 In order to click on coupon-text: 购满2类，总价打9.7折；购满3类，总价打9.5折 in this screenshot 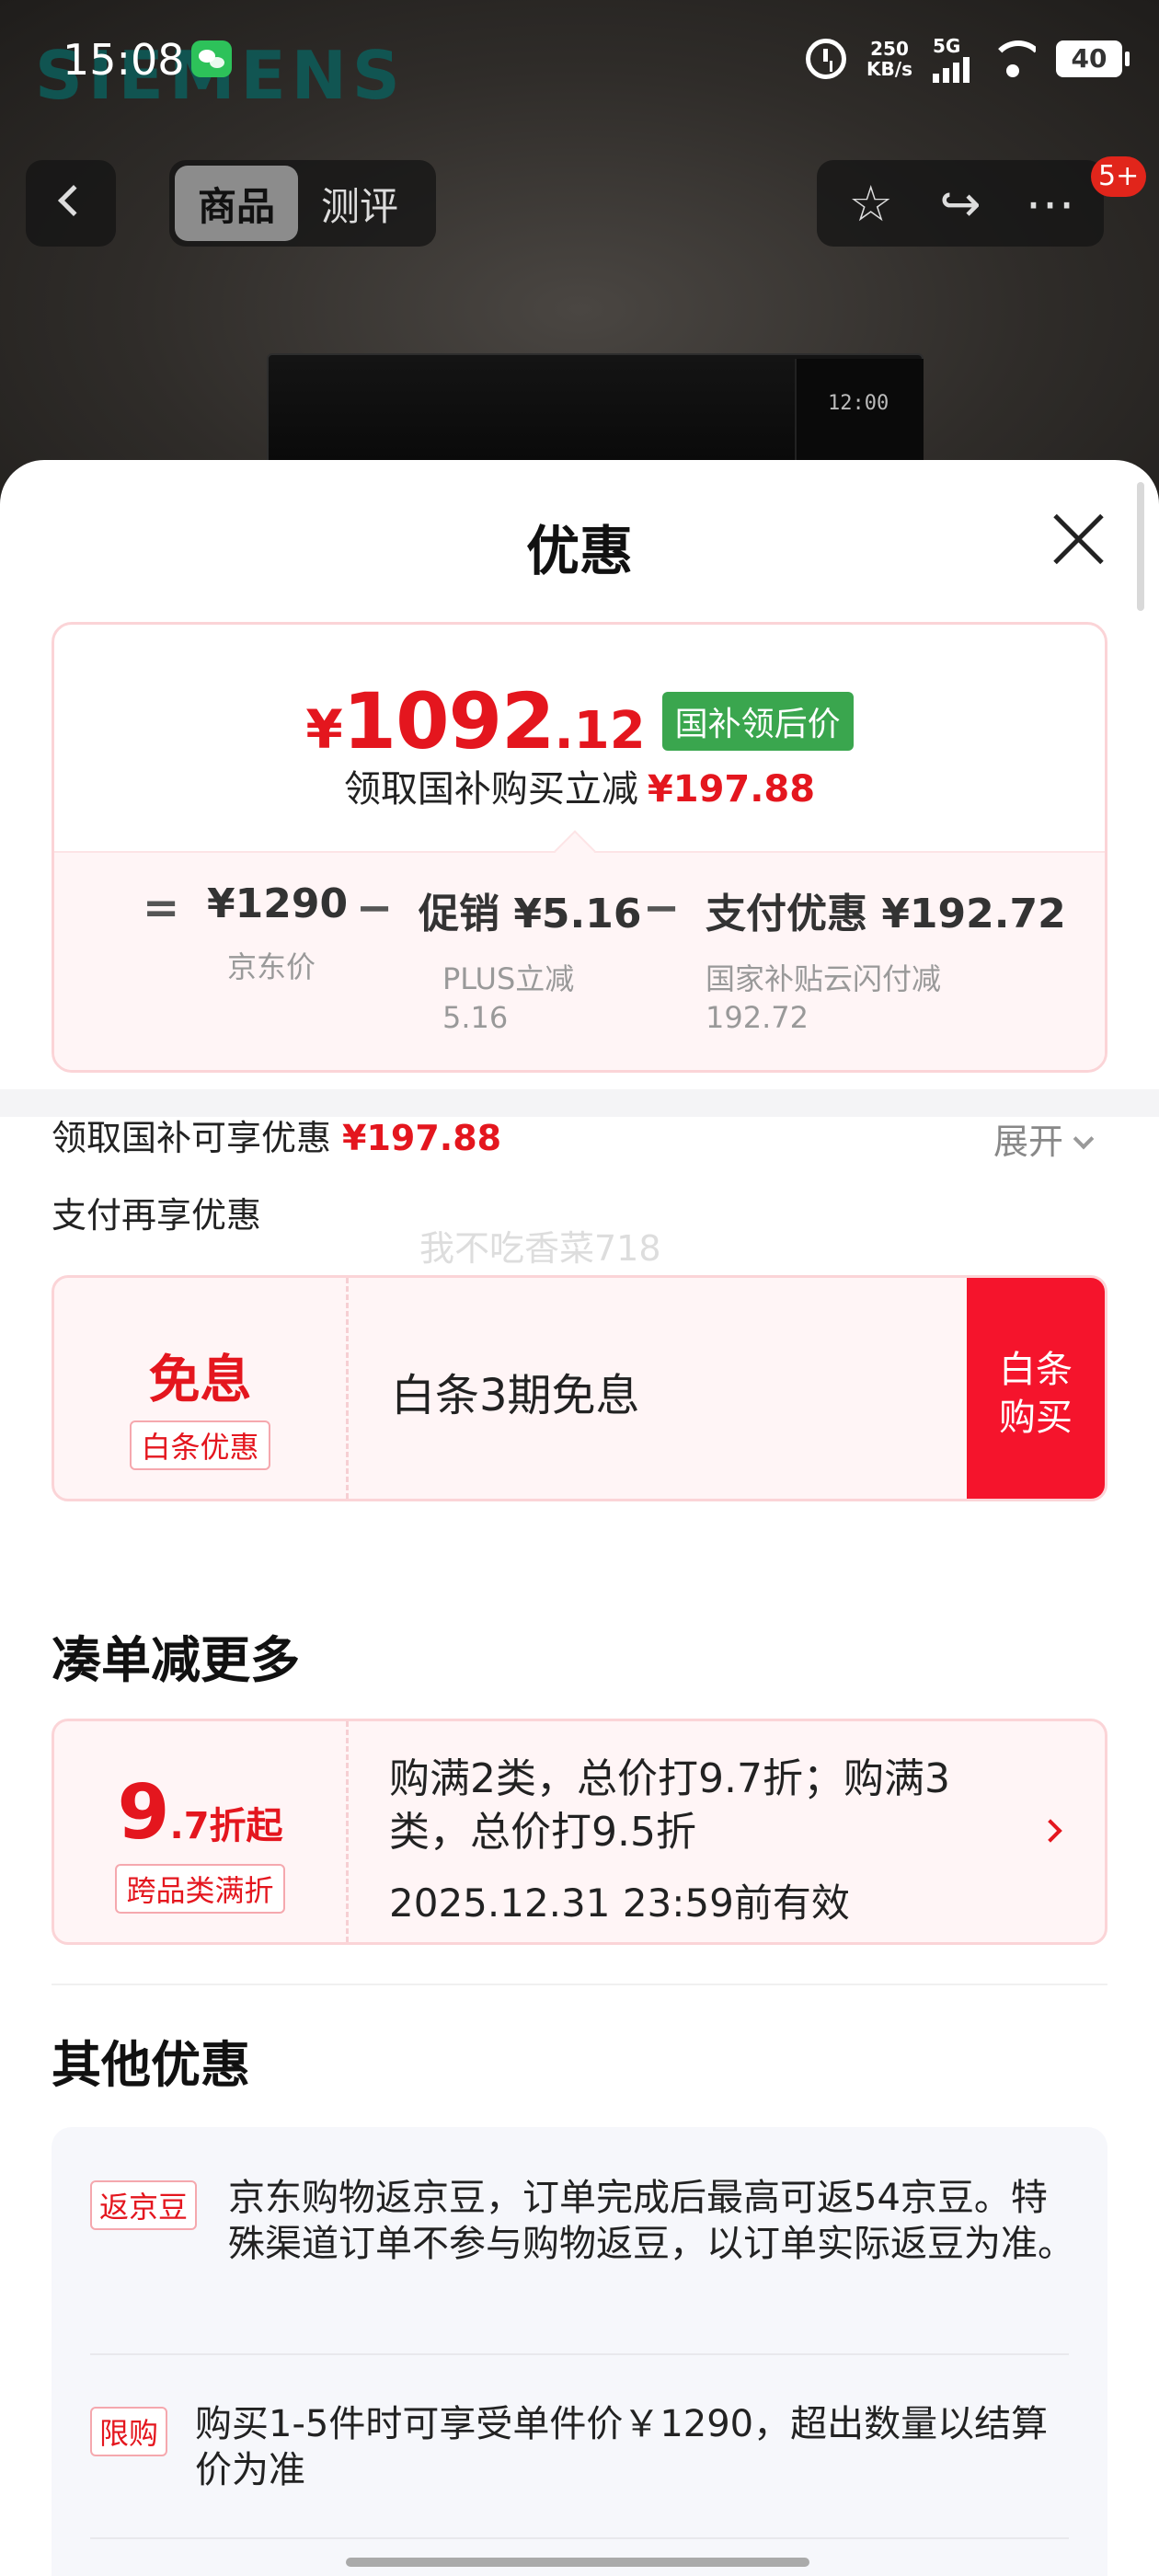, I will do `click(669, 1805)`.